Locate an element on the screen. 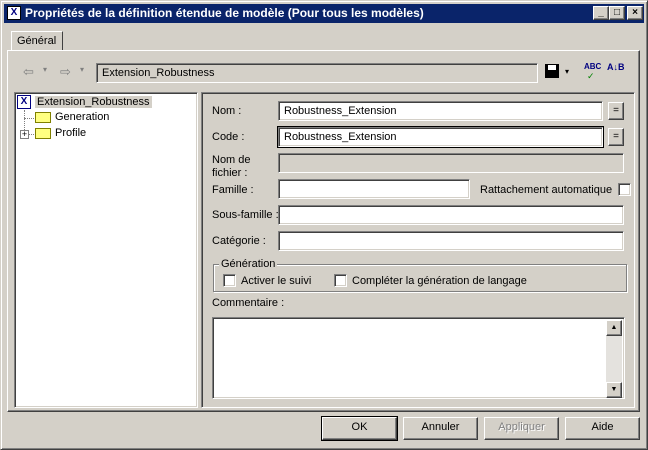 This screenshot has width=648, height=450. activer-suivi-label: Activer le suivi is located at coordinates (276, 281).